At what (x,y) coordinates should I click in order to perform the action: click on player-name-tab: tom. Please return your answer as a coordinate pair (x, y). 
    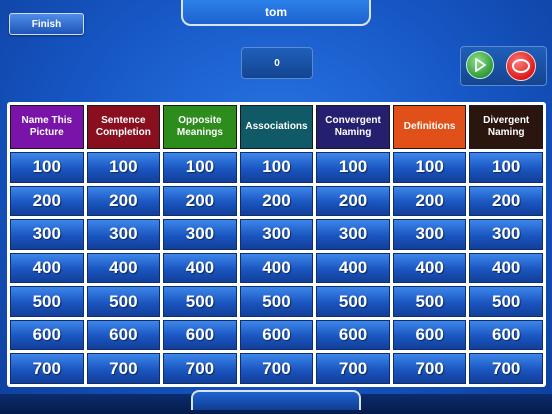
    Looking at the image, I should click on (276, 13).